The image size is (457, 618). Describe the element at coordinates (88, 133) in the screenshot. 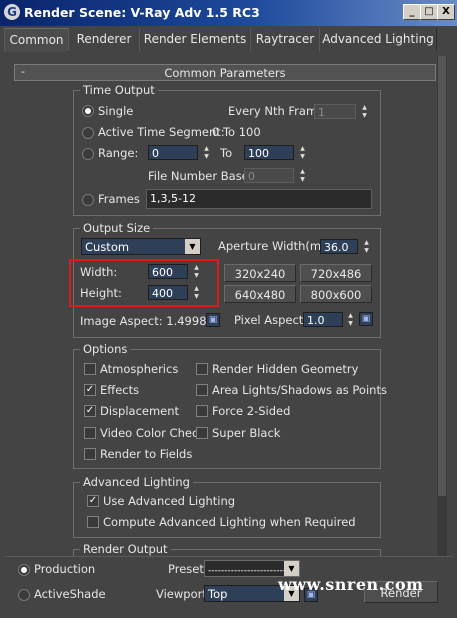

I see `active-time-segment-radio` at that location.